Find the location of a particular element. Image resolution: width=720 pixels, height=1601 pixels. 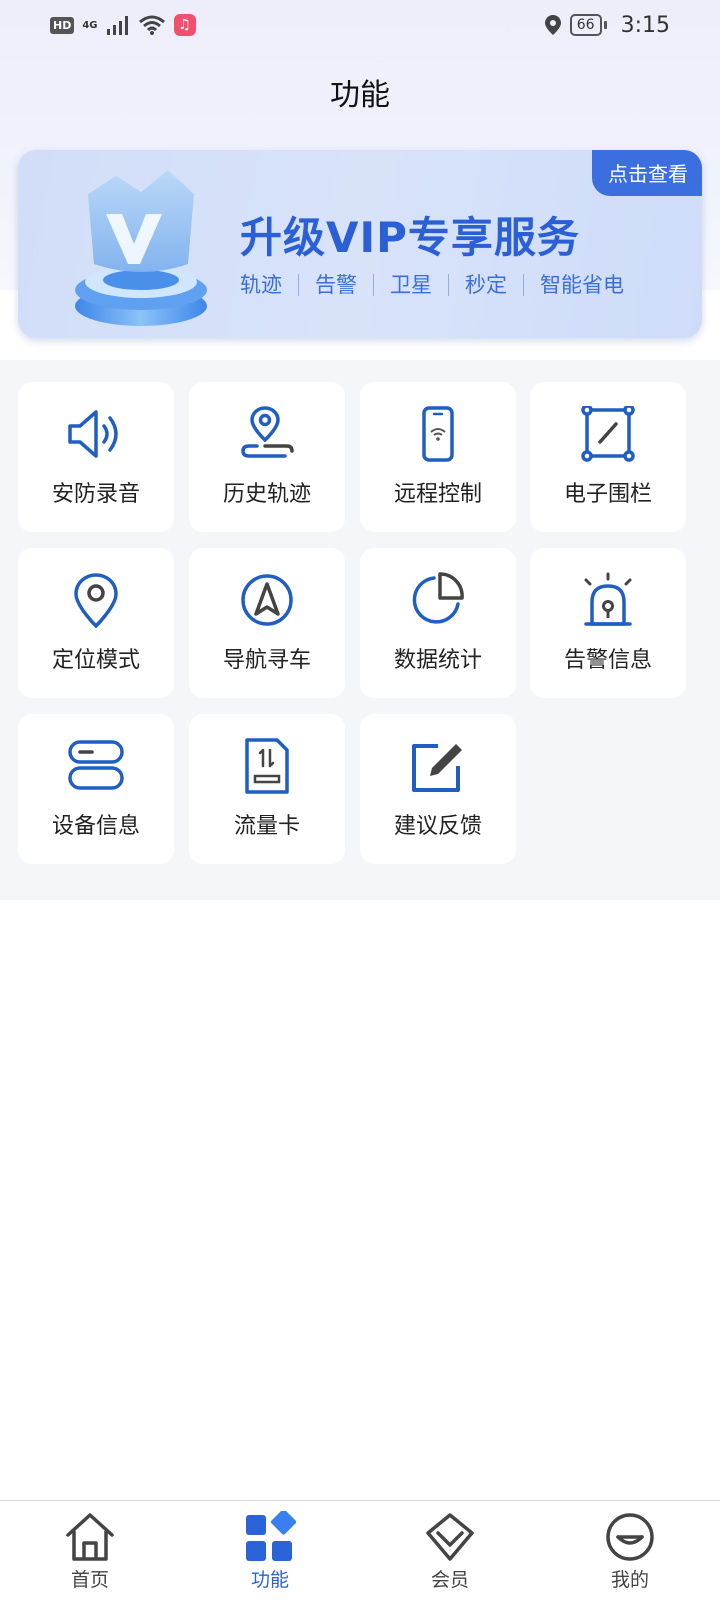

wifi-icon is located at coordinates (151, 25).